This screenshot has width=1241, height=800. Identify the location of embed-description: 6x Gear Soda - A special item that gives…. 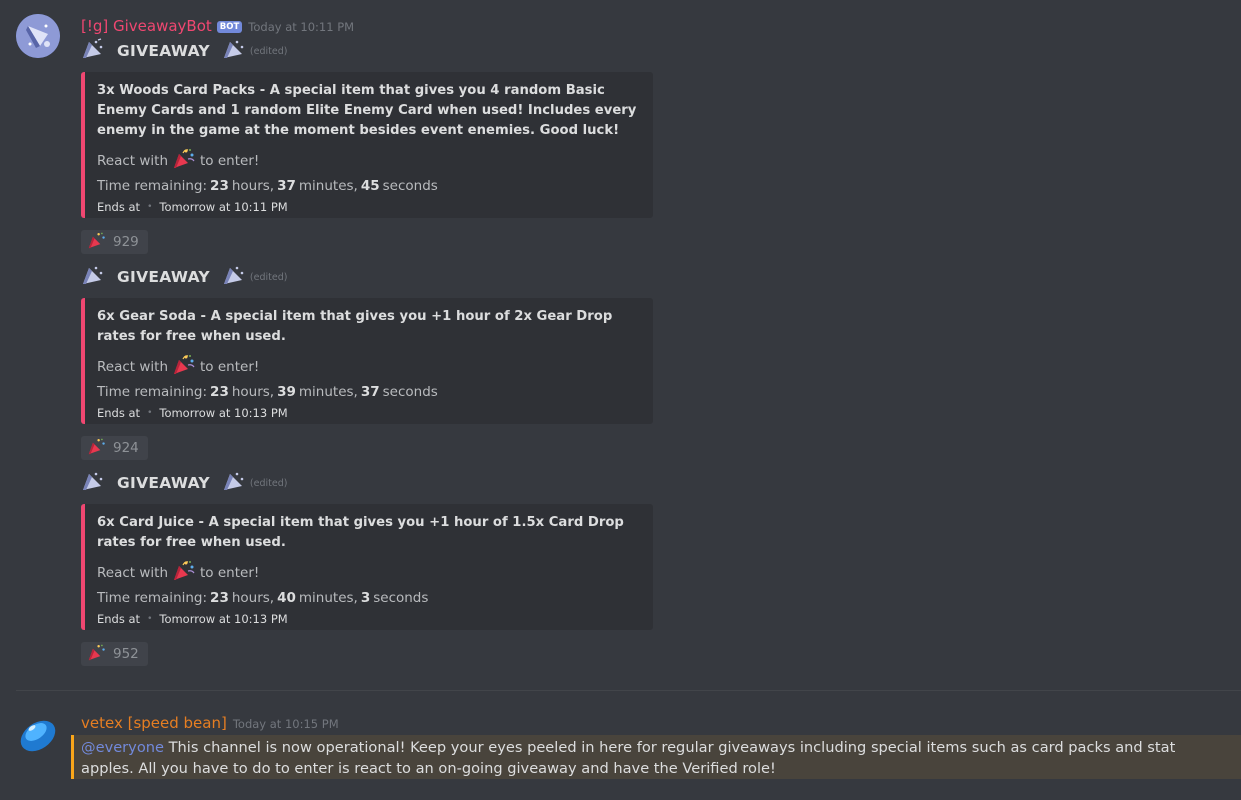
(355, 326).